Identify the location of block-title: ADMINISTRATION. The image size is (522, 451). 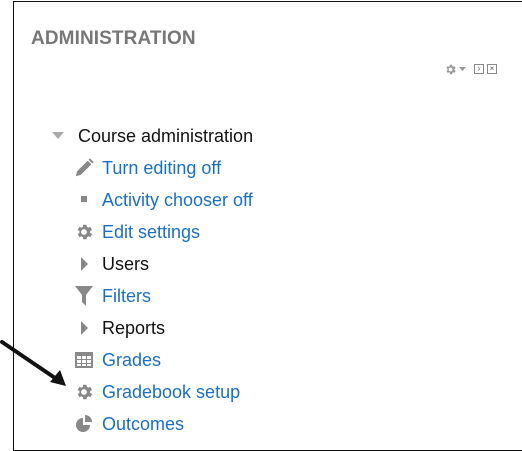
(113, 38).